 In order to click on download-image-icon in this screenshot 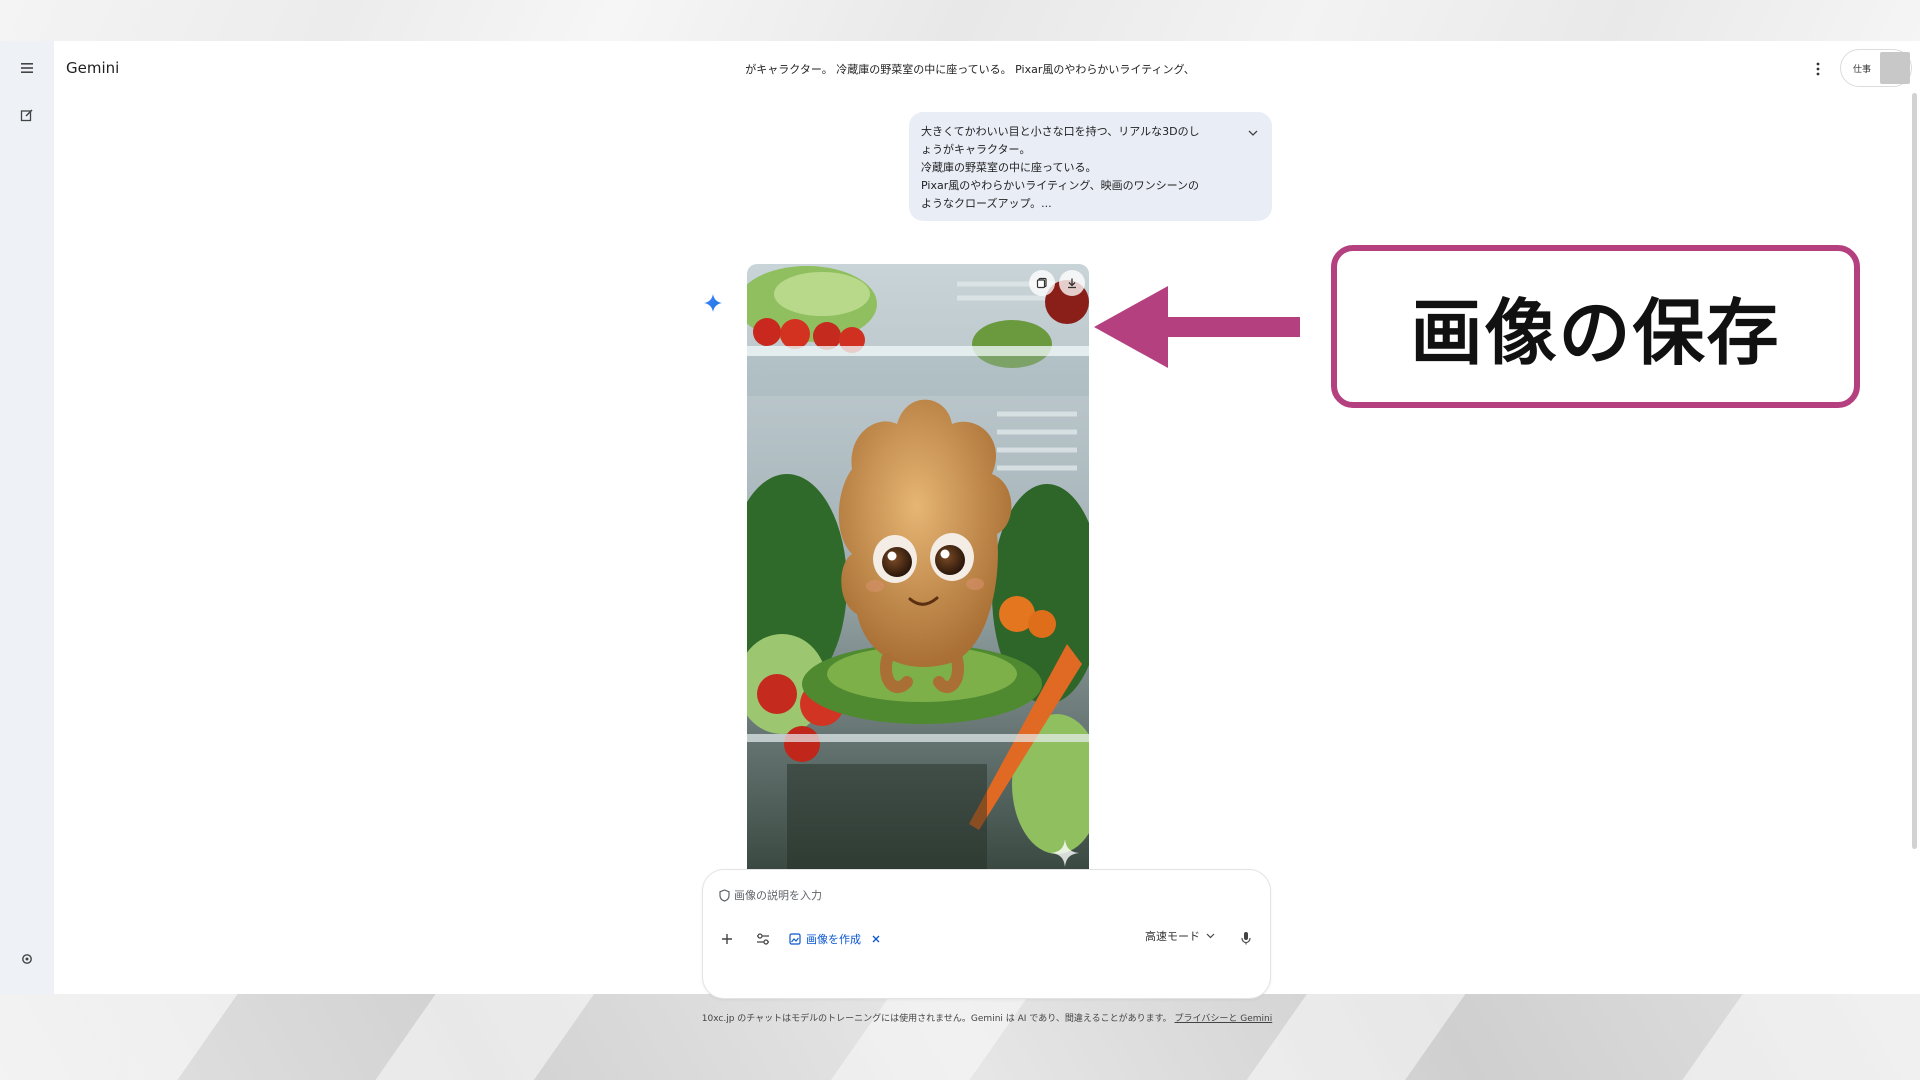, I will do `click(1072, 283)`.